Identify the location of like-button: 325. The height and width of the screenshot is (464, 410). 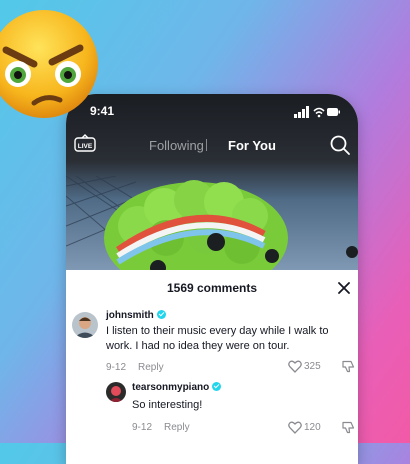
(304, 368).